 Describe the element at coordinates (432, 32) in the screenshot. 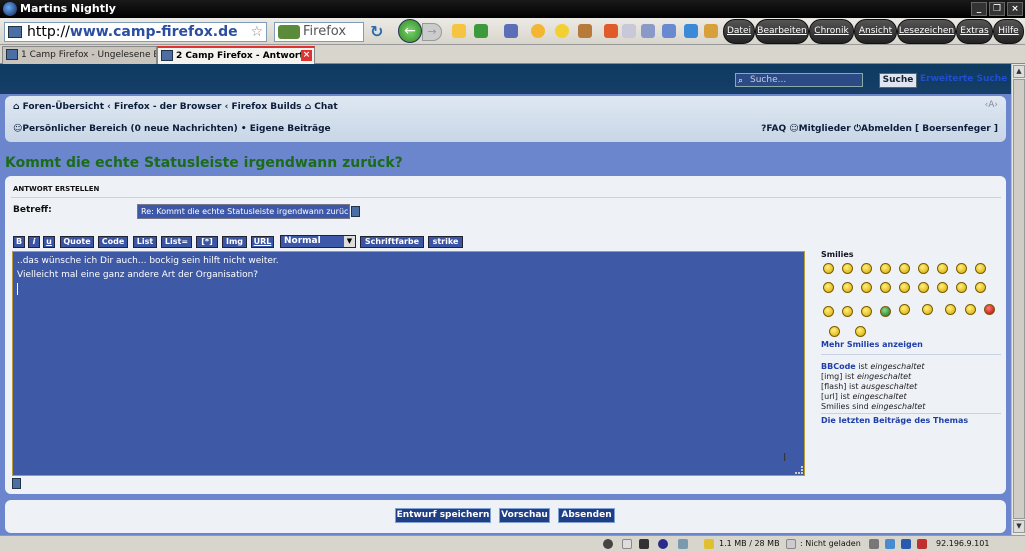

I see `forward-button: →` at that location.